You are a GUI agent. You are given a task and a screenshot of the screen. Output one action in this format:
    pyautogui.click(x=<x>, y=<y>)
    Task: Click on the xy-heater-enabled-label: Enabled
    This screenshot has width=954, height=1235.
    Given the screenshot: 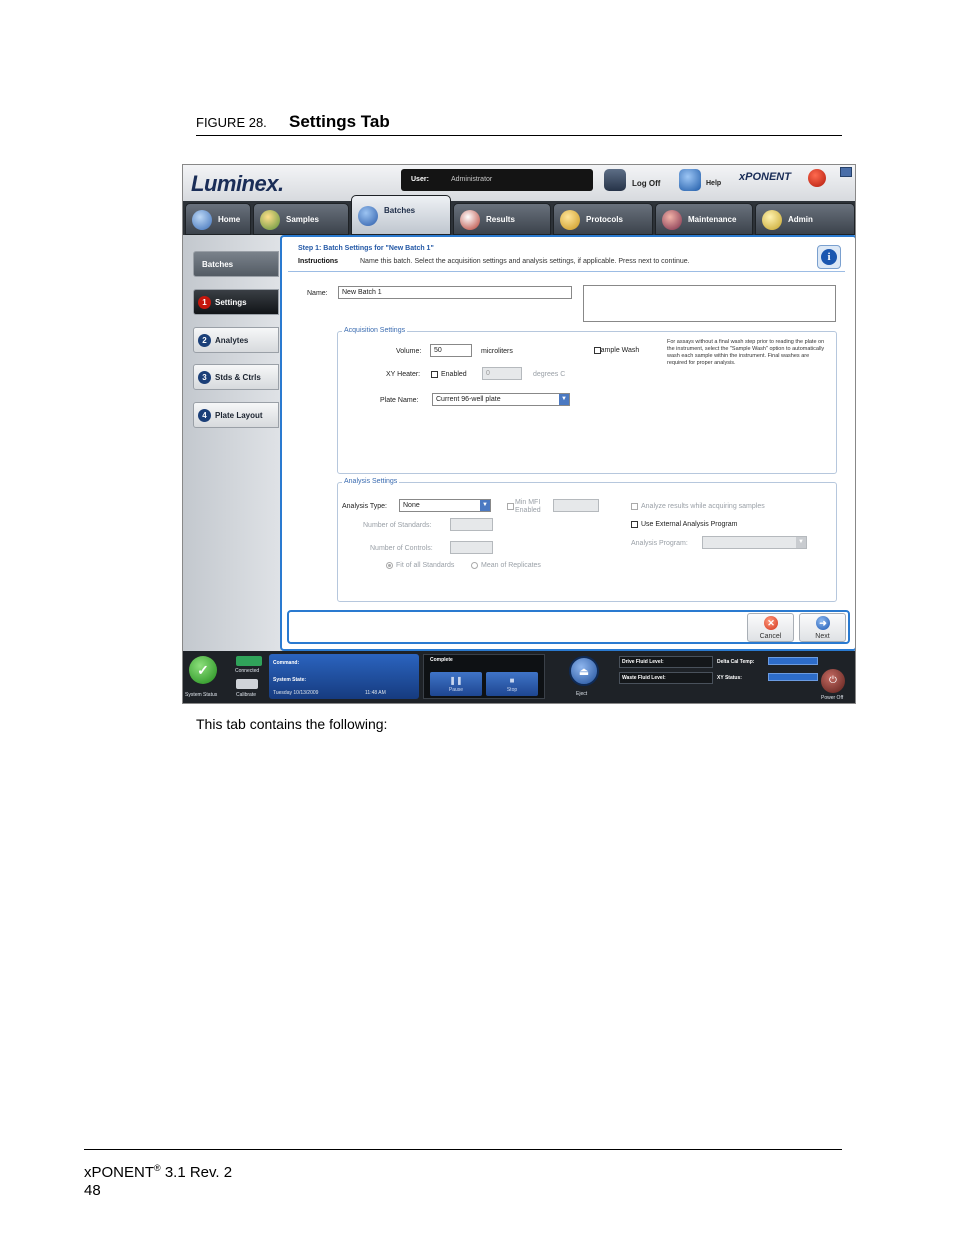 What is the action you would take?
    pyautogui.click(x=454, y=374)
    